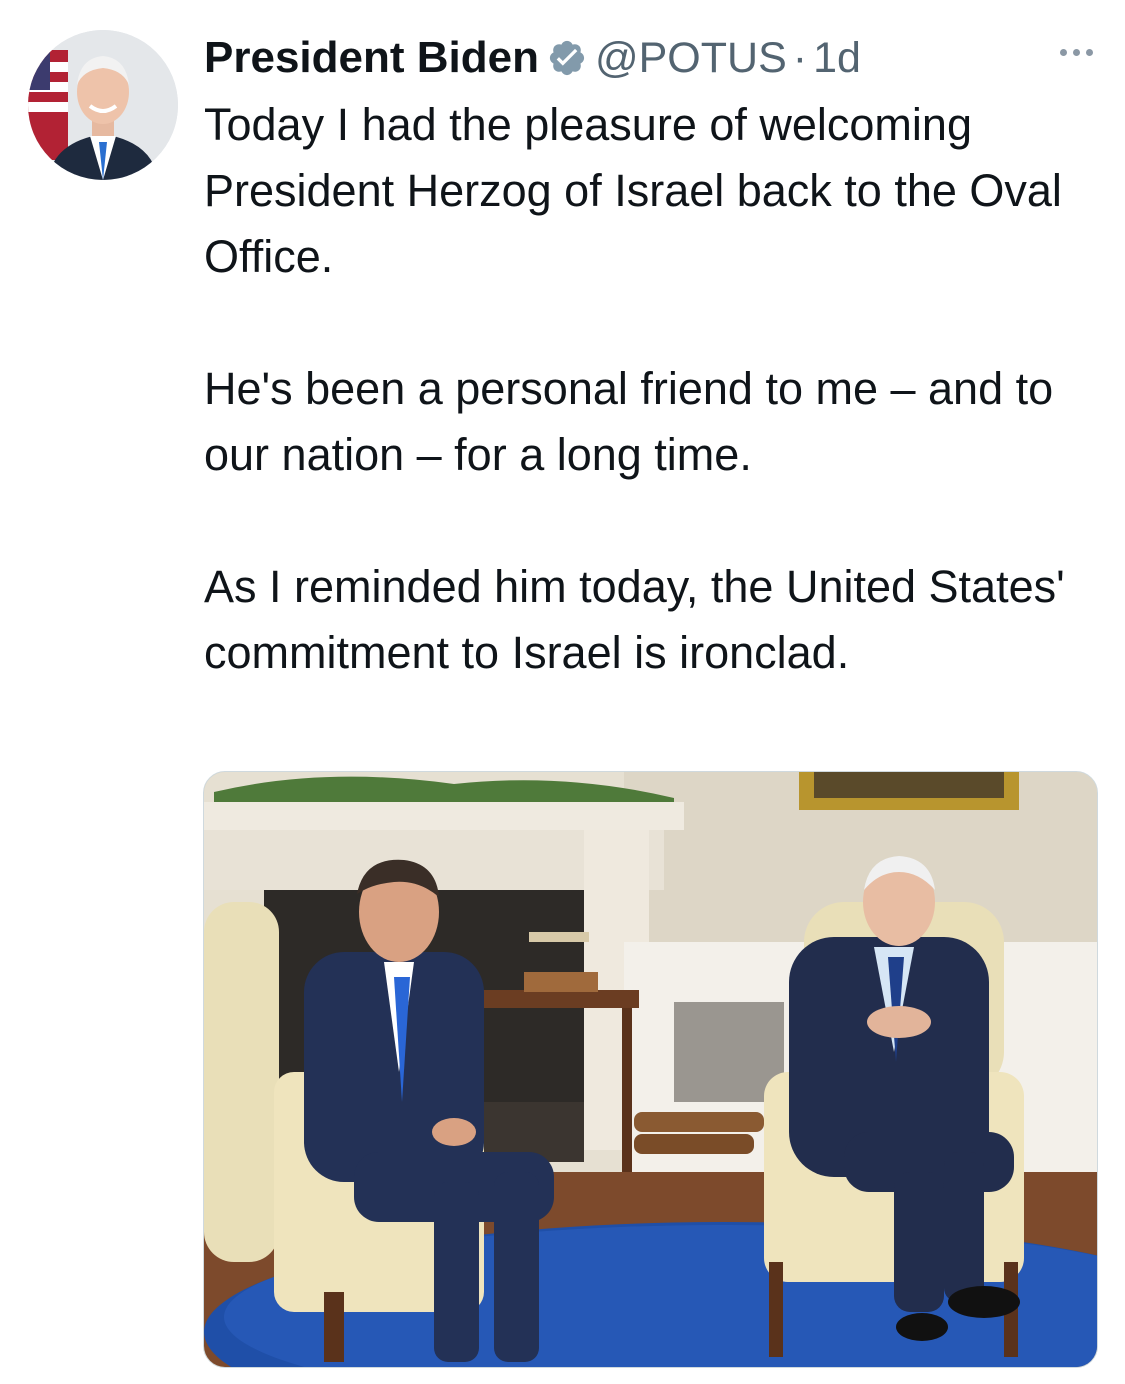 The image size is (1125, 1384). I want to click on verified-badge-icon, so click(567, 58).